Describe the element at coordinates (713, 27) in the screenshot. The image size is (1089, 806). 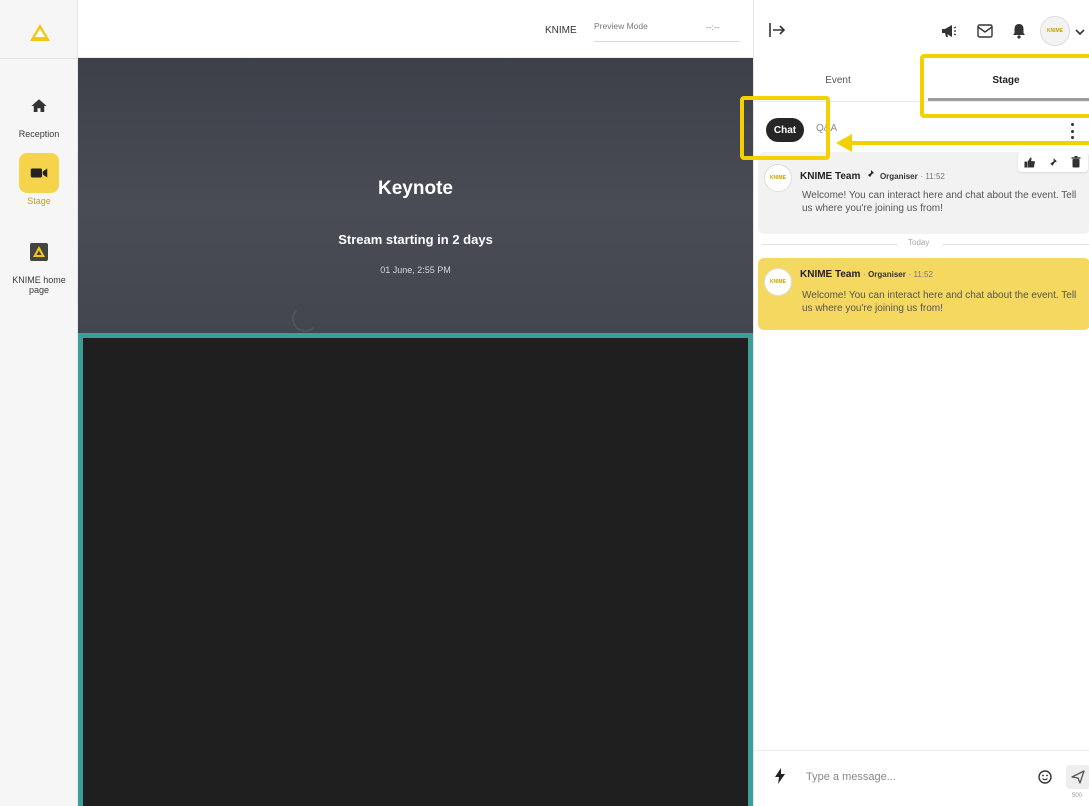
I see `preview-time: --:--` at that location.